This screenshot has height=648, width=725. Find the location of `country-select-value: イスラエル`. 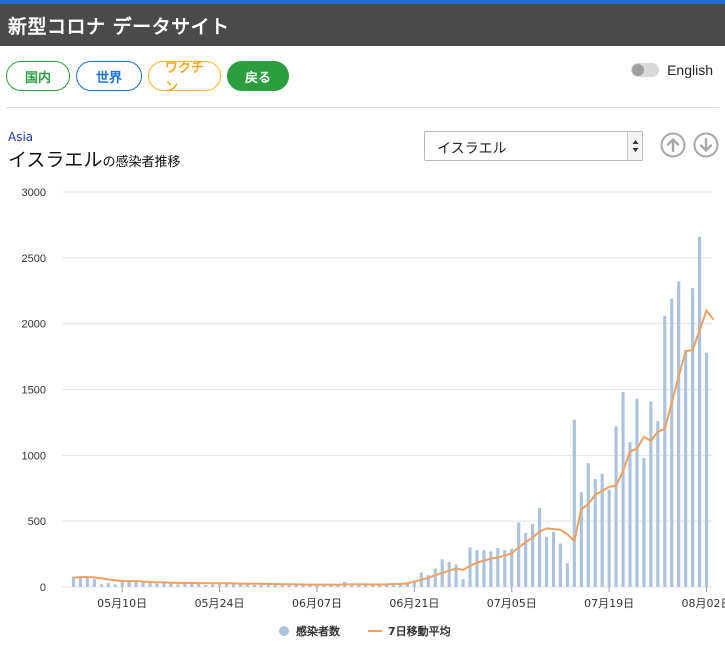

country-select-value: イスラエル is located at coordinates (472, 149).